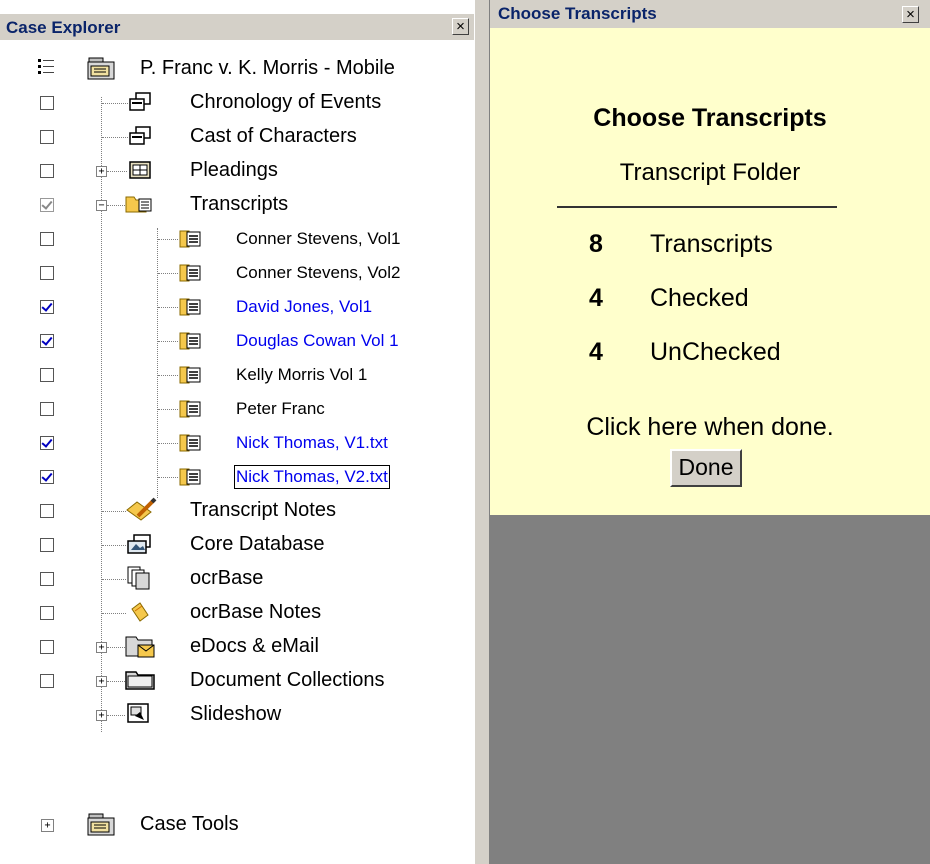 This screenshot has width=930, height=864. I want to click on stat-number: 4, so click(596, 298).